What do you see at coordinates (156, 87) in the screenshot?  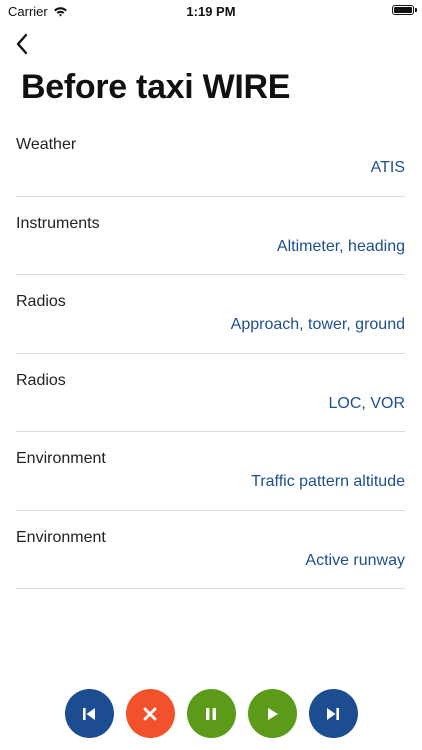 I see `page-title: Before taxi WIRE` at bounding box center [156, 87].